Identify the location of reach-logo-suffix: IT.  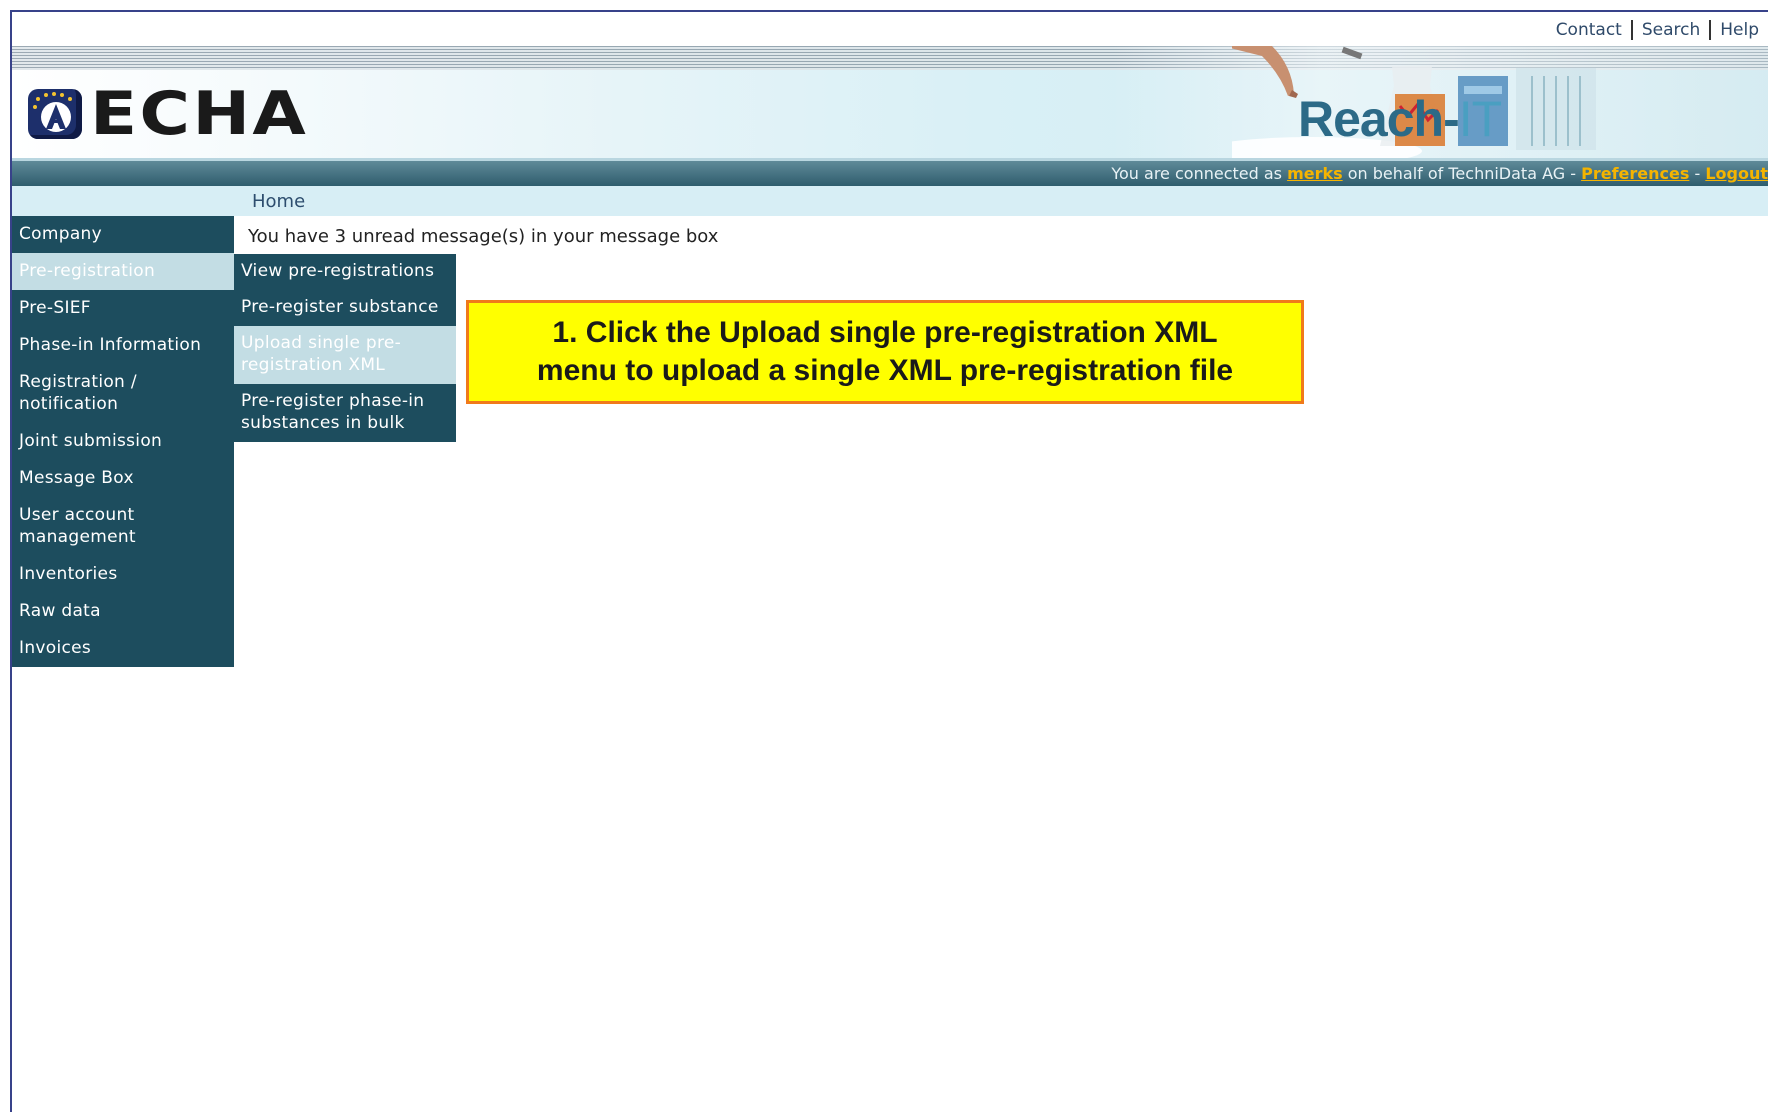
(1480, 119).